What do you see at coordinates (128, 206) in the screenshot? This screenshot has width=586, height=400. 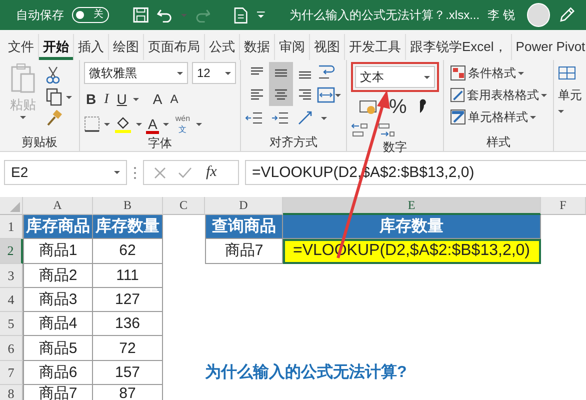 I see `column-header: B` at bounding box center [128, 206].